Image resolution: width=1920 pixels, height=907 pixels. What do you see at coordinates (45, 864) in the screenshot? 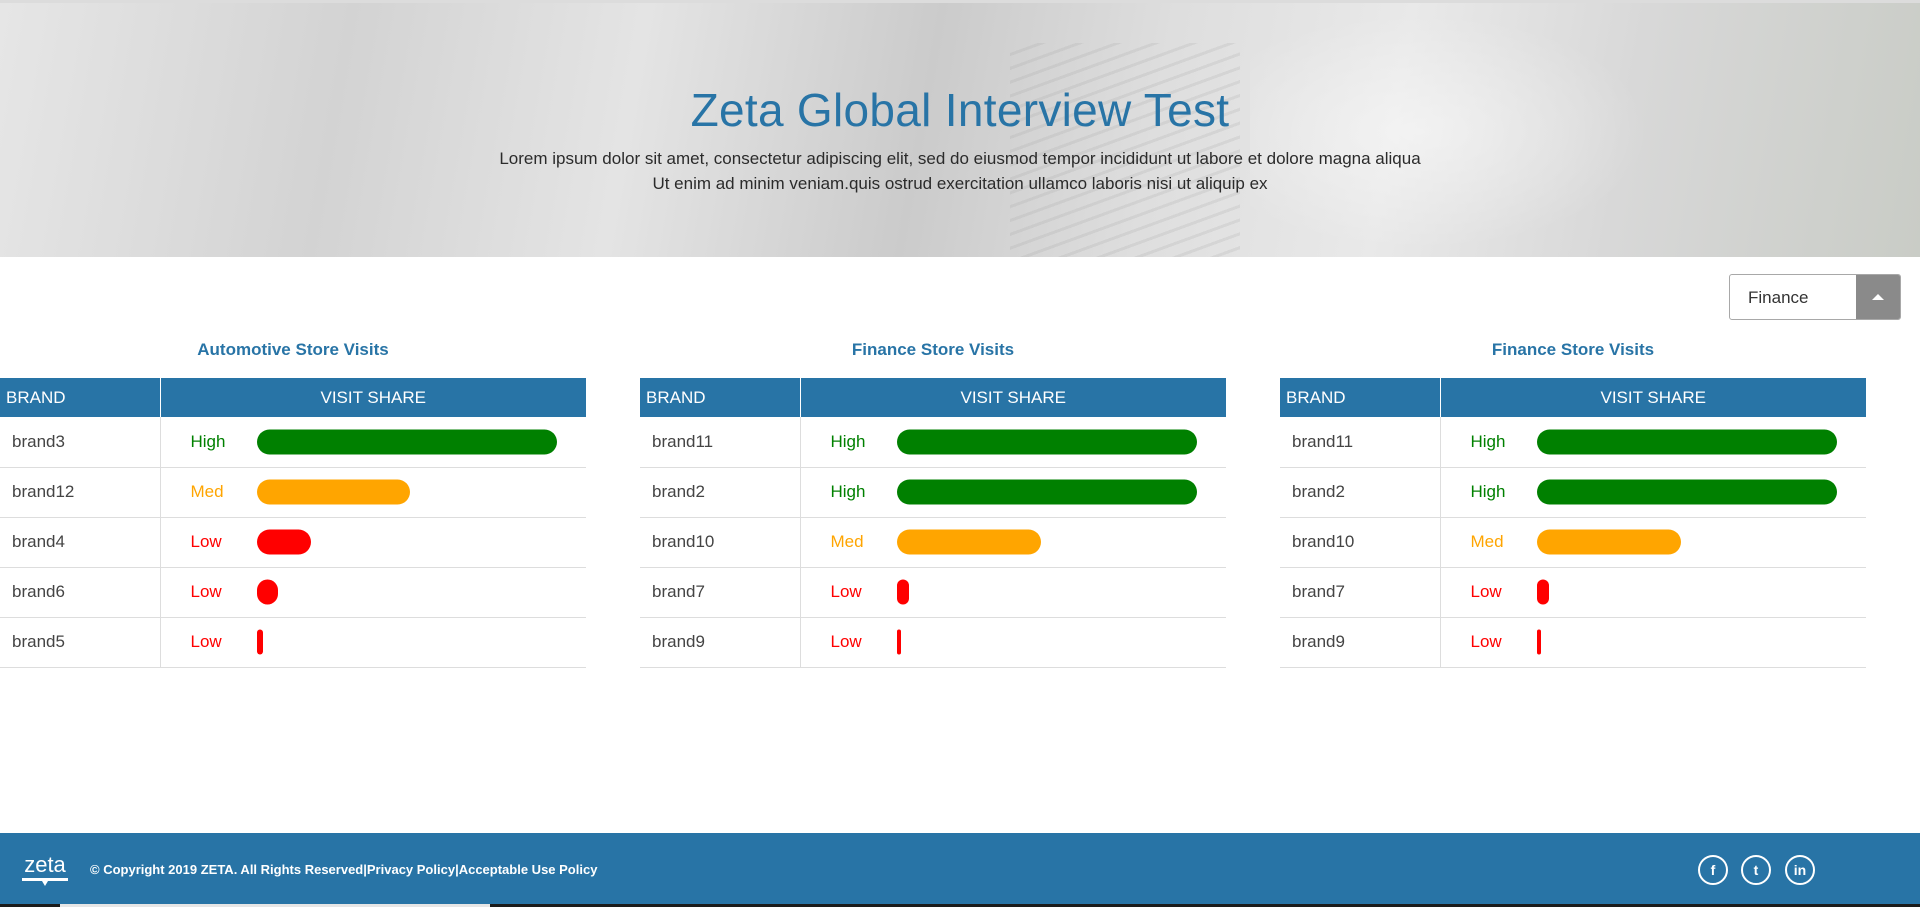
I see `logo-text: zeta` at bounding box center [45, 864].